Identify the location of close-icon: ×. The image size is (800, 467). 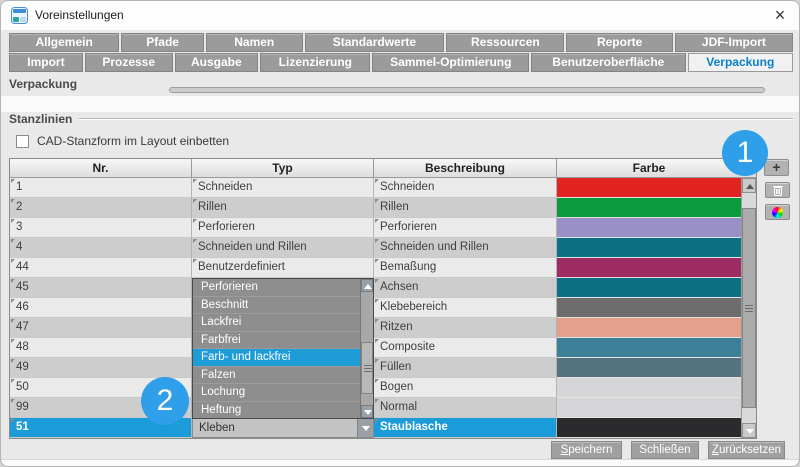
(780, 15).